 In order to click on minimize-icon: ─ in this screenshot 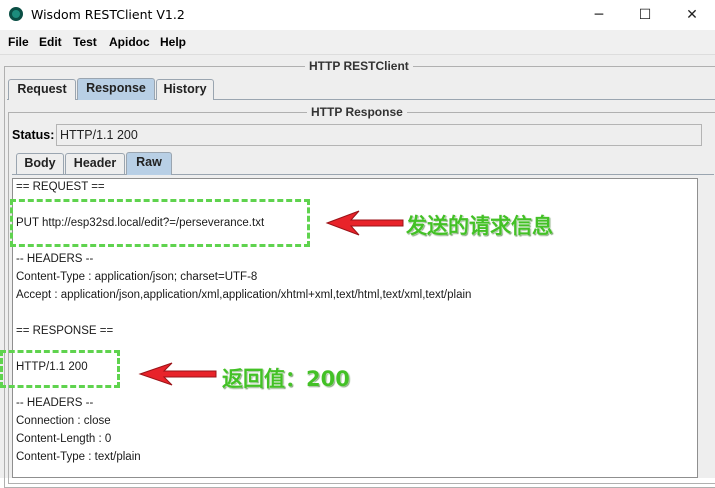, I will do `click(599, 15)`.